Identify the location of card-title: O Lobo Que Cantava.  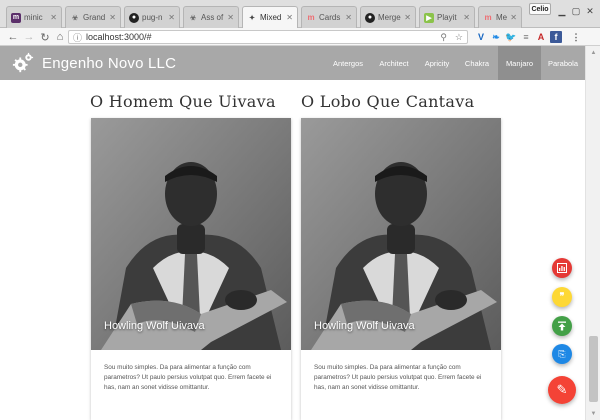
(388, 101).